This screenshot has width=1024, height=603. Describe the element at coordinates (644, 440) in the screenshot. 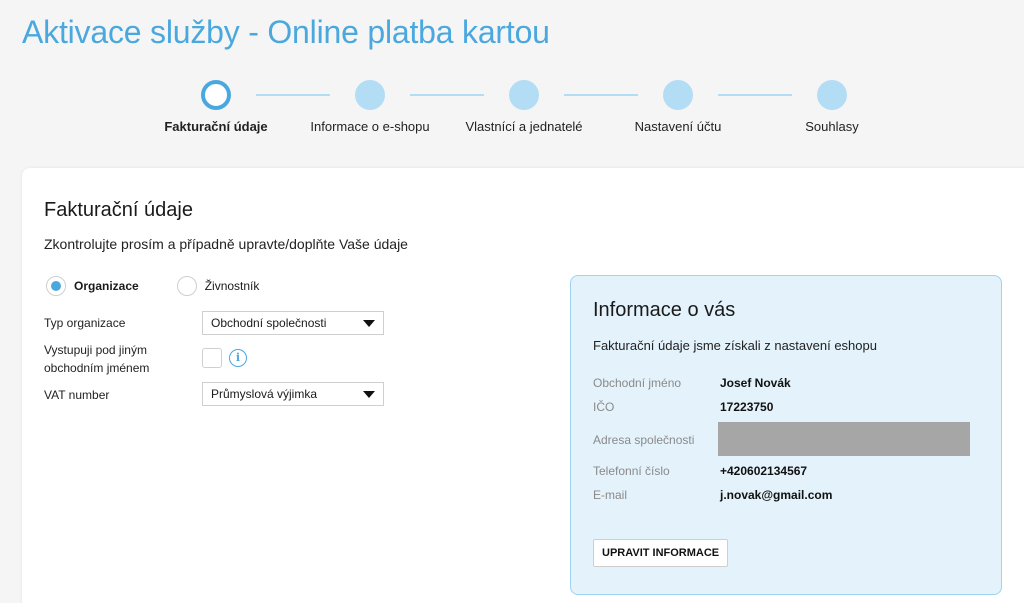

I see `info-key-address: Adresa společnosti` at that location.